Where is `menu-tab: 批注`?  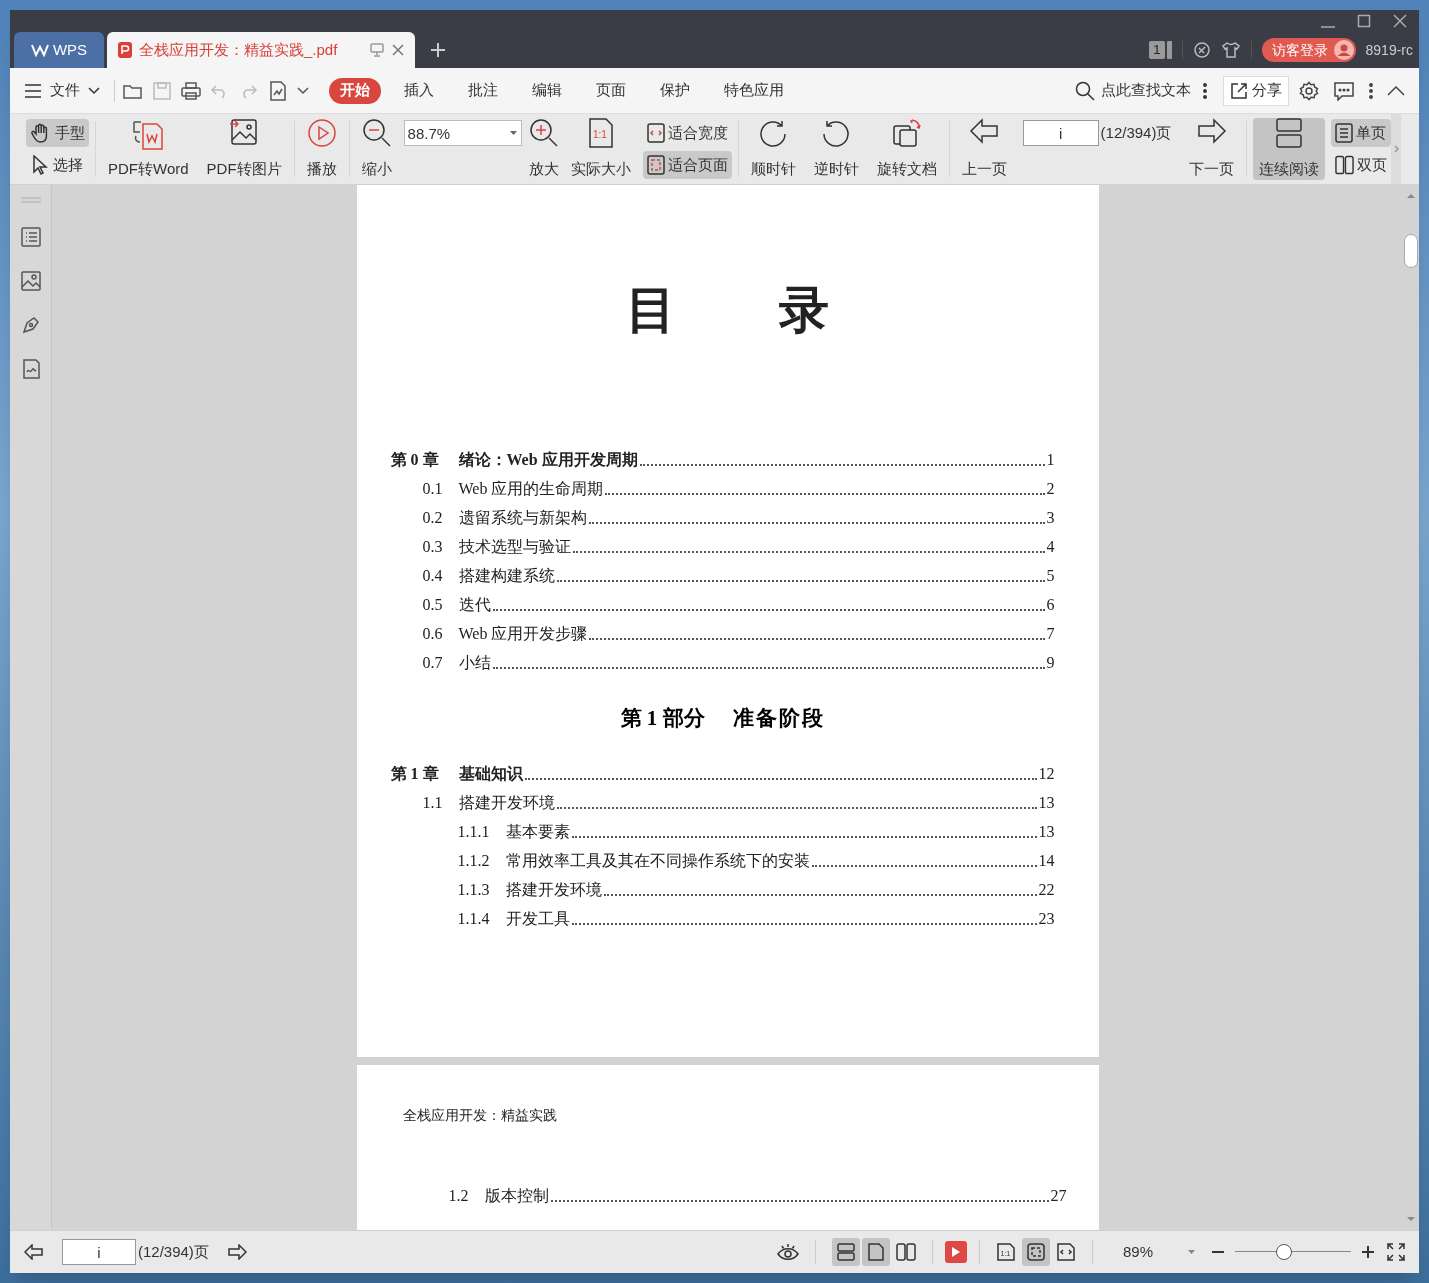
menu-tab: 批注 is located at coordinates (483, 90).